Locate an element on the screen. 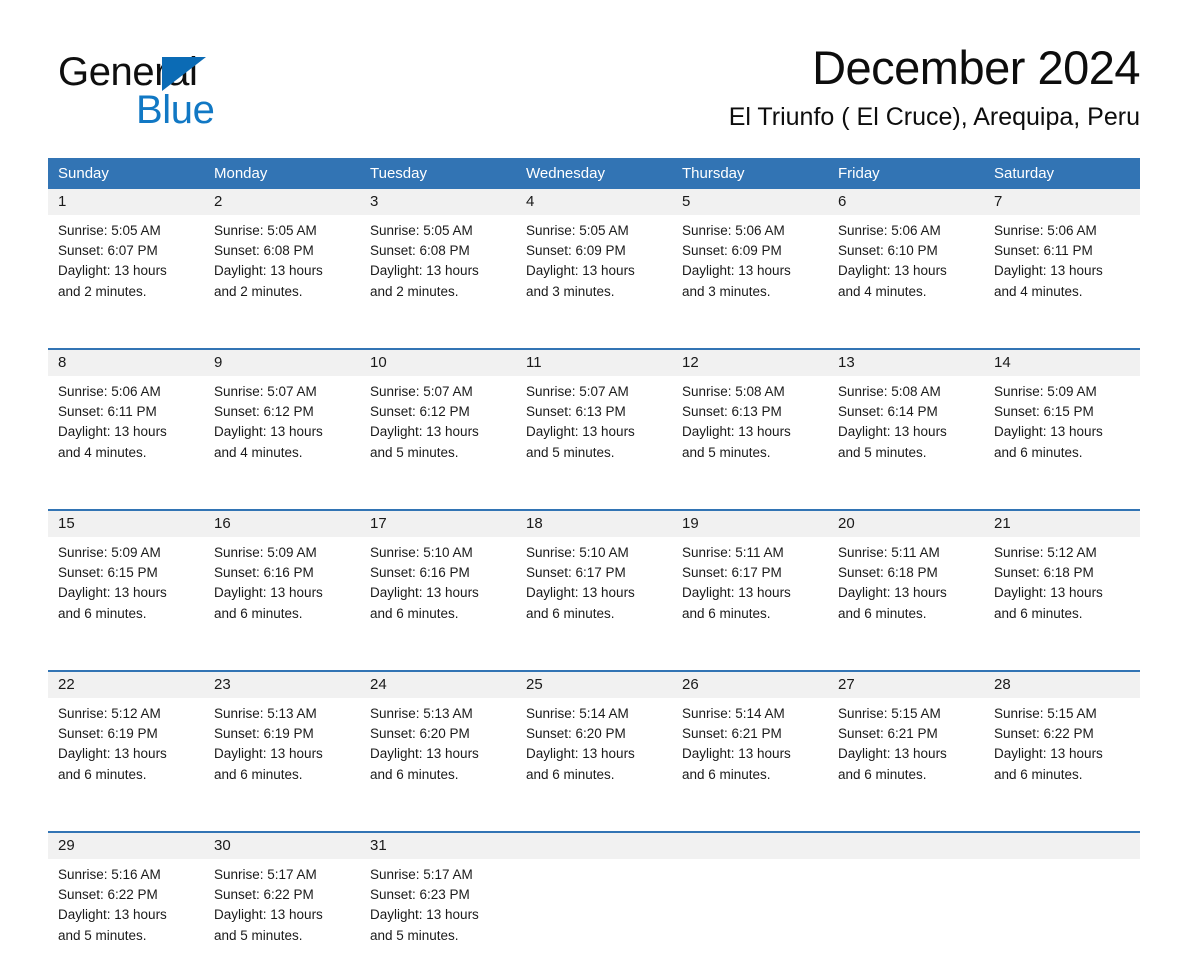 The image size is (1188, 979). generalblue-logo: General Blue is located at coordinates (188, 91).